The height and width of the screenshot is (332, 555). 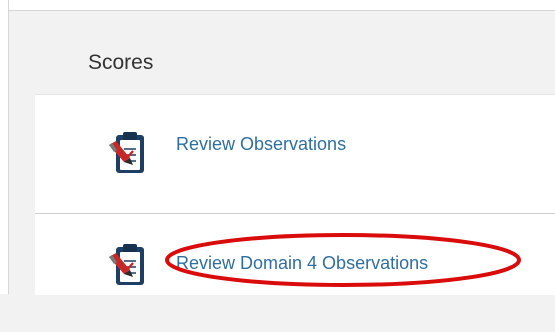 I want to click on scores-title: Scores, so click(x=121, y=62).